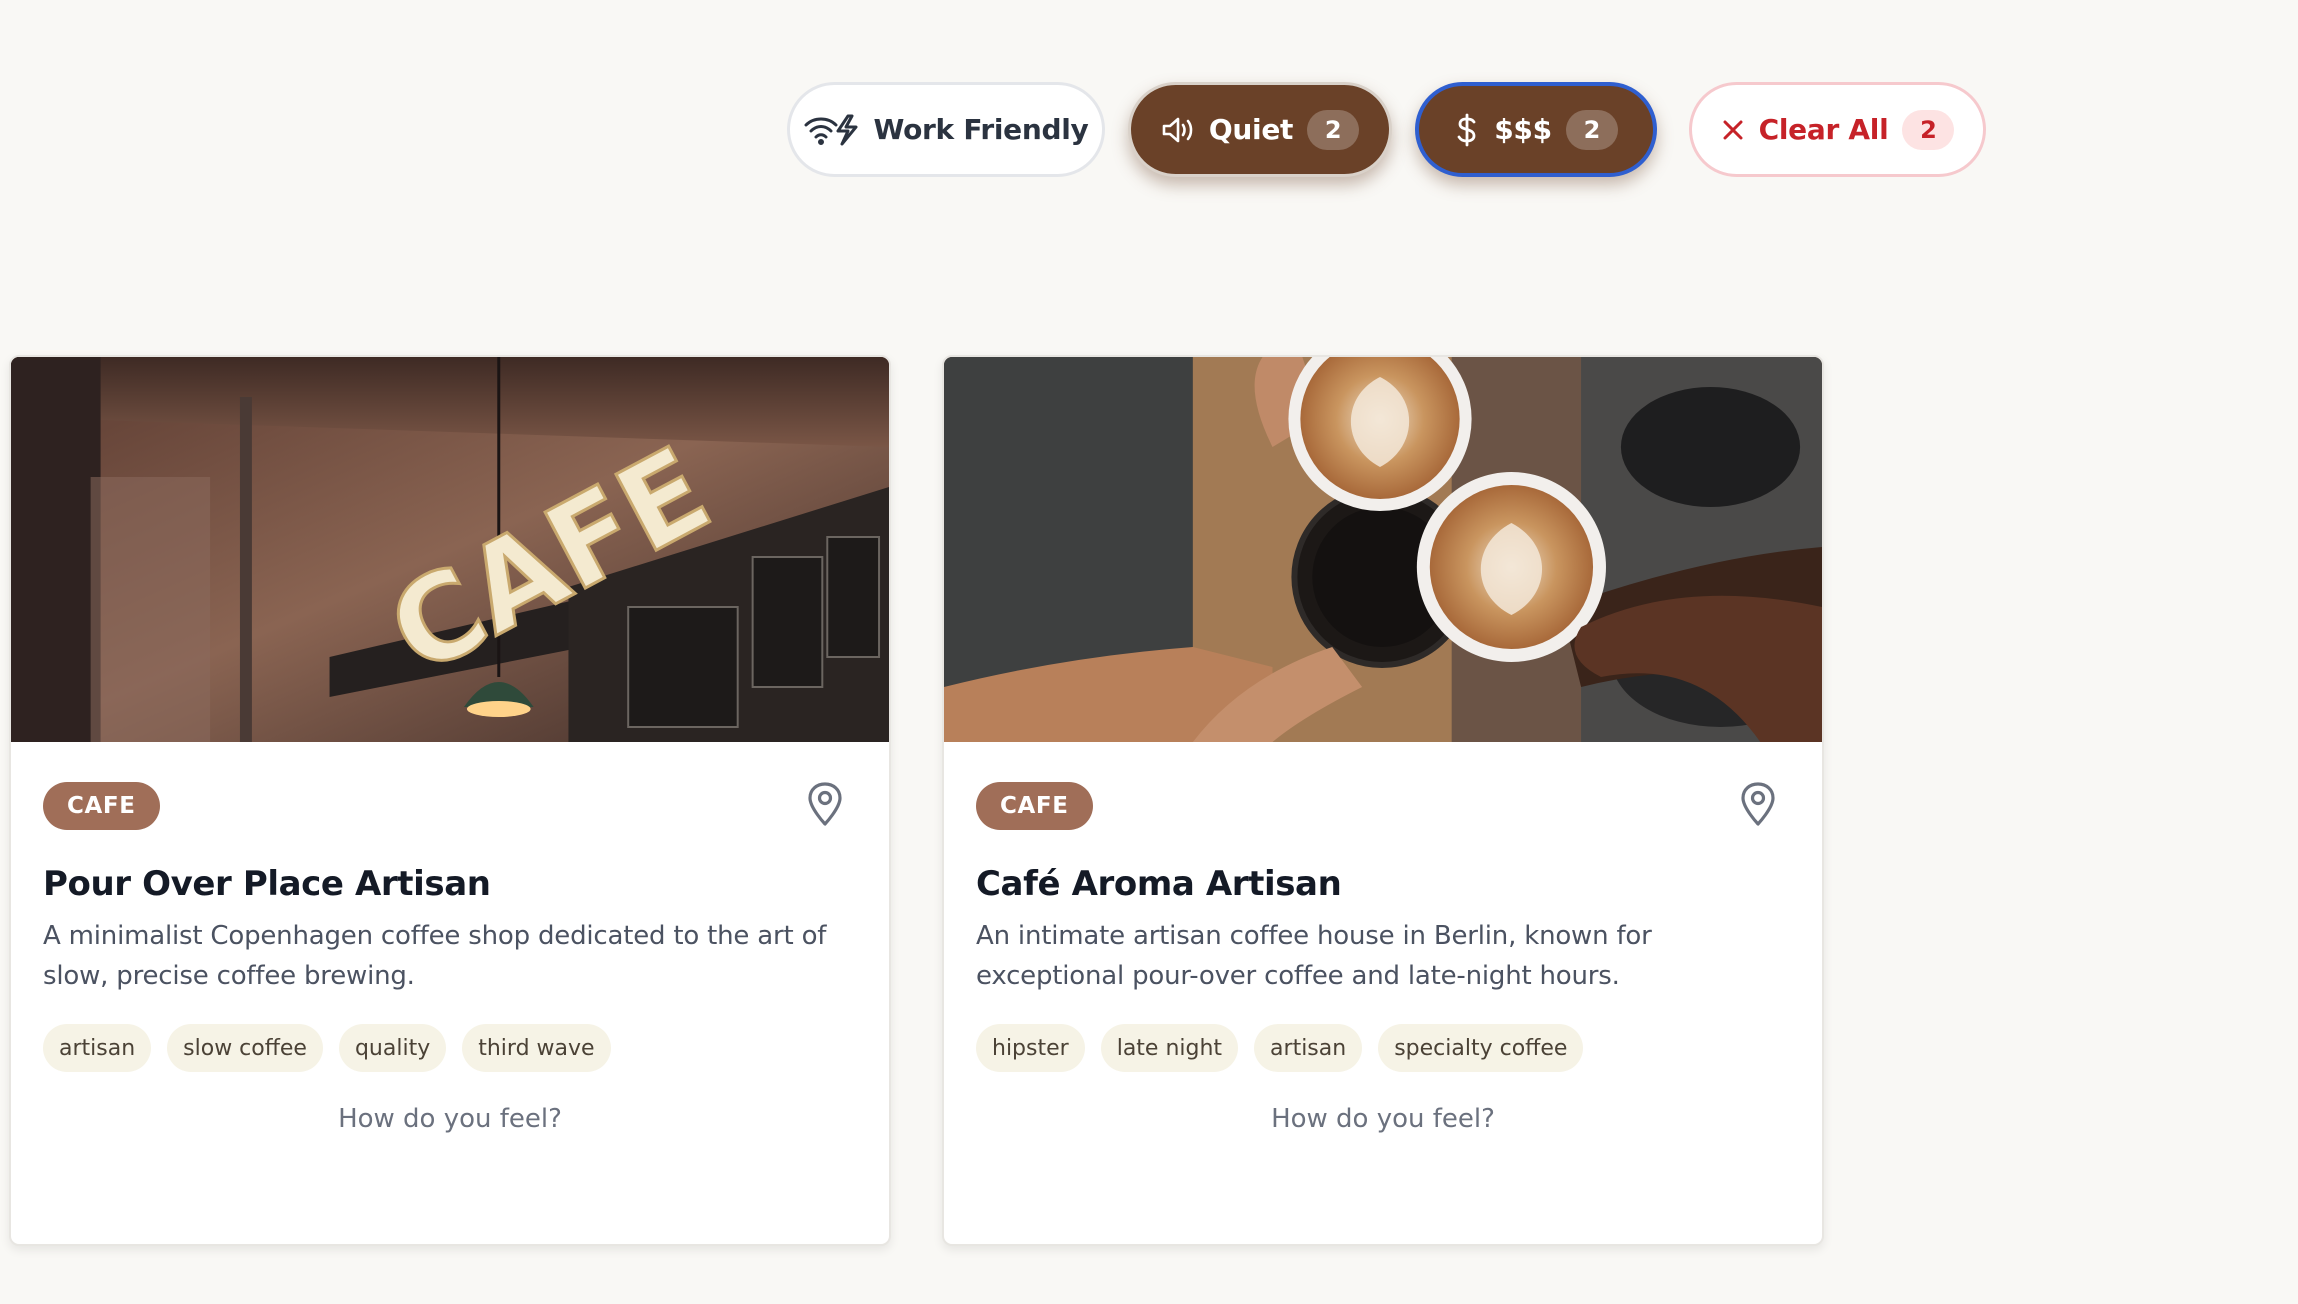  I want to click on filter-bar: Work Friendly Quiet 2 $$$ 2 Clear All 2, so click(1386, 129).